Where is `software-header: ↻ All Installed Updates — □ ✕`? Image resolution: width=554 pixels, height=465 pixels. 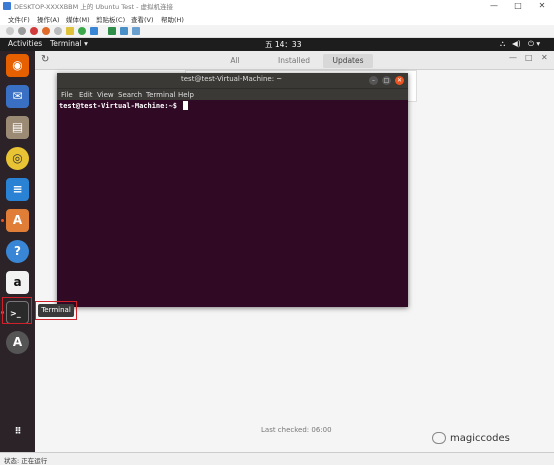
software-header: ↻ All Installed Updates — □ ✕ is located at coordinates (294, 60).